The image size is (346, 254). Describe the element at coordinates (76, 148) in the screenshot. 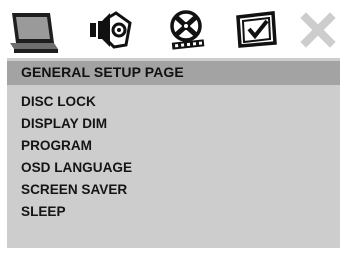

I see `menu-item-program: PROGRAM` at that location.